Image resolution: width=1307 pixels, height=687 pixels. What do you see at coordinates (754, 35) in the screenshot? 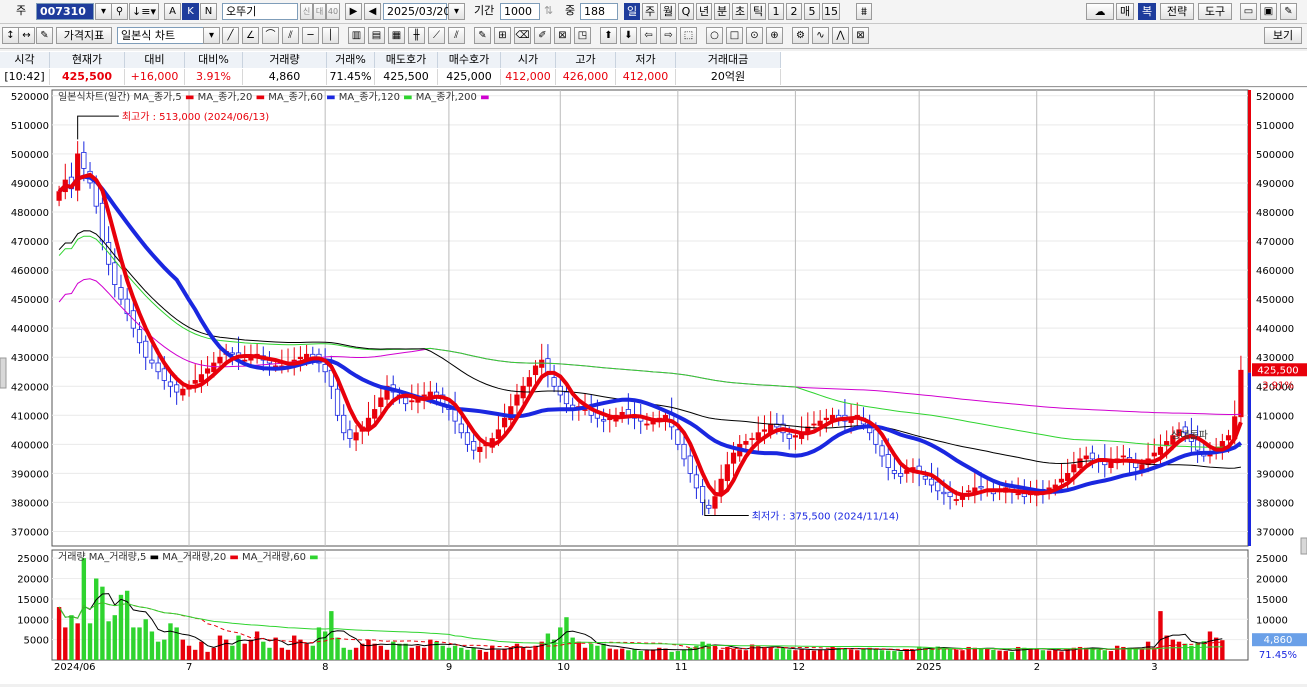
I see `drawing-tool-icon-25: ⊙` at bounding box center [754, 35].